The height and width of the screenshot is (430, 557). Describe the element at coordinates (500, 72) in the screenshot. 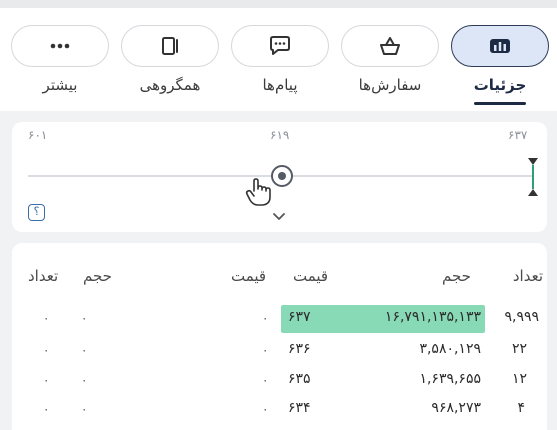

I see `tab-details: جزئیات` at that location.